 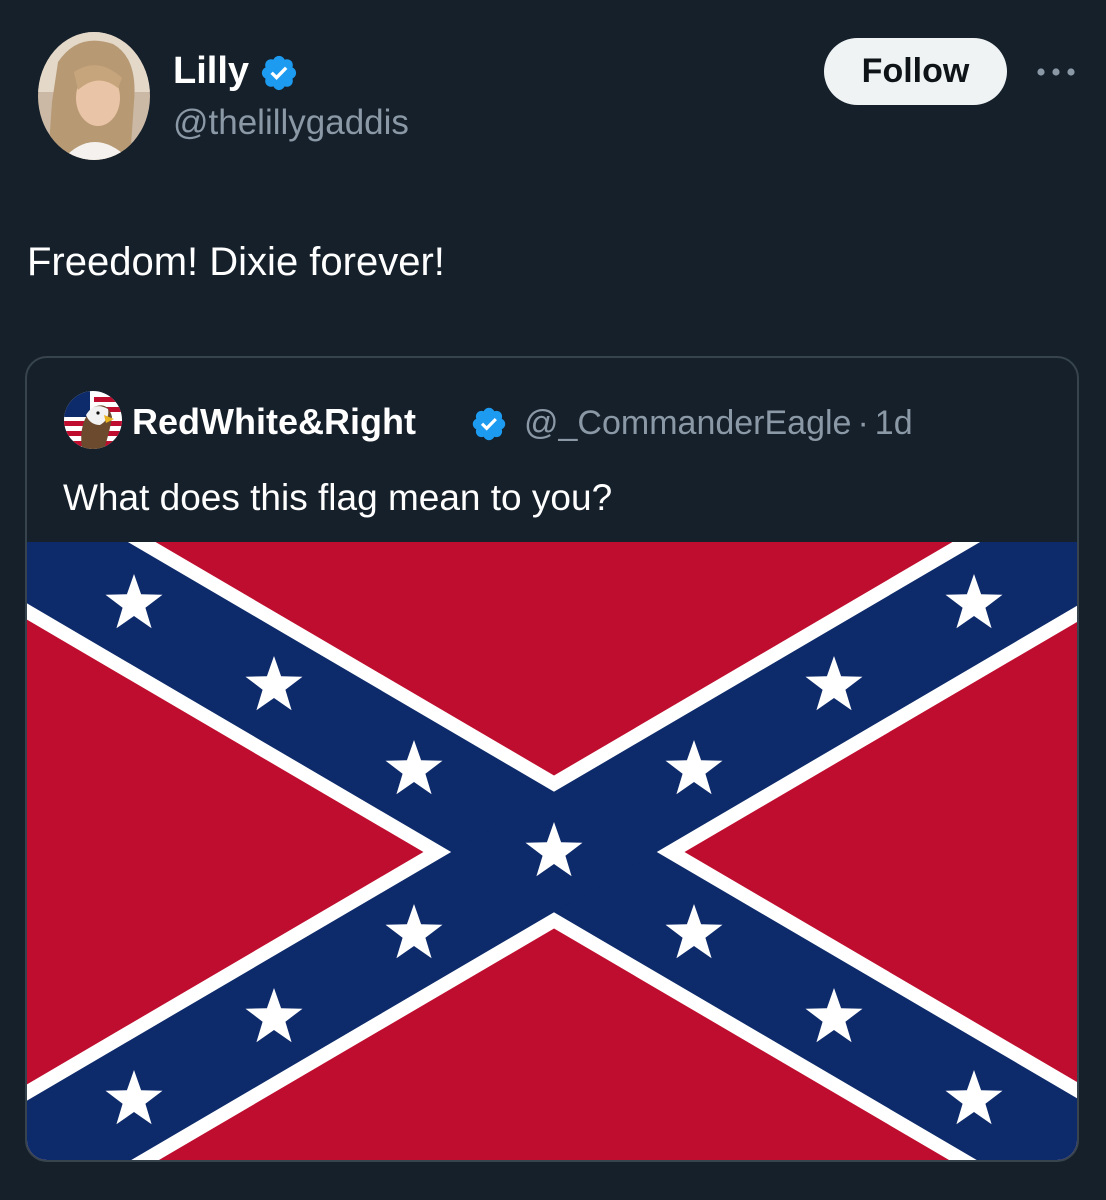 What do you see at coordinates (236, 262) in the screenshot?
I see `tweet-text: Freedom! Dixie forever!` at bounding box center [236, 262].